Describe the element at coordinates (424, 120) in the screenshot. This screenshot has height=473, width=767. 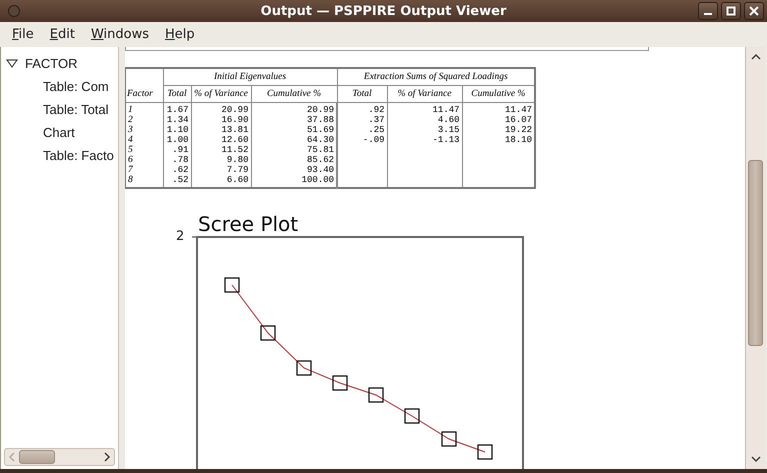
I see `table-cell: 4.60` at that location.